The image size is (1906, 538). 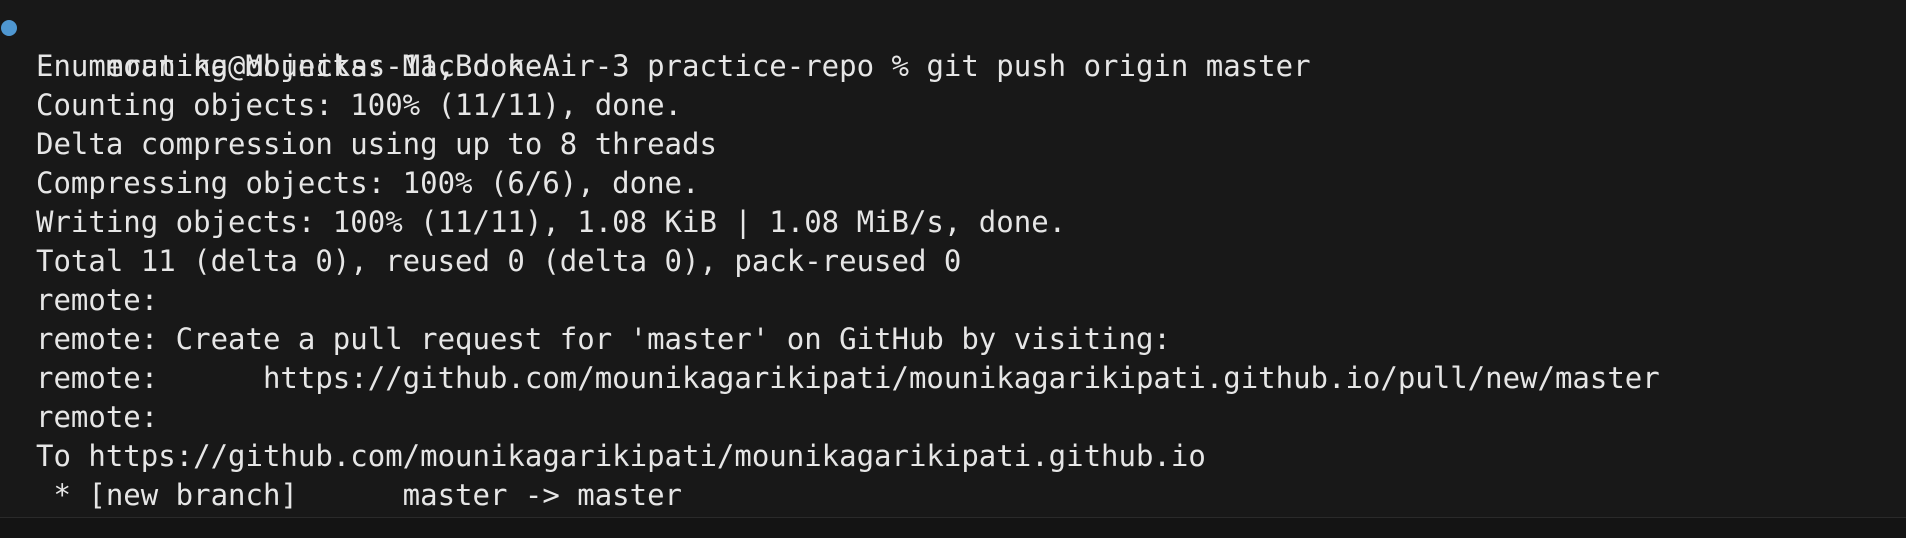 I want to click on output-line: * [new branch] master -> master, so click(x=359, y=495).